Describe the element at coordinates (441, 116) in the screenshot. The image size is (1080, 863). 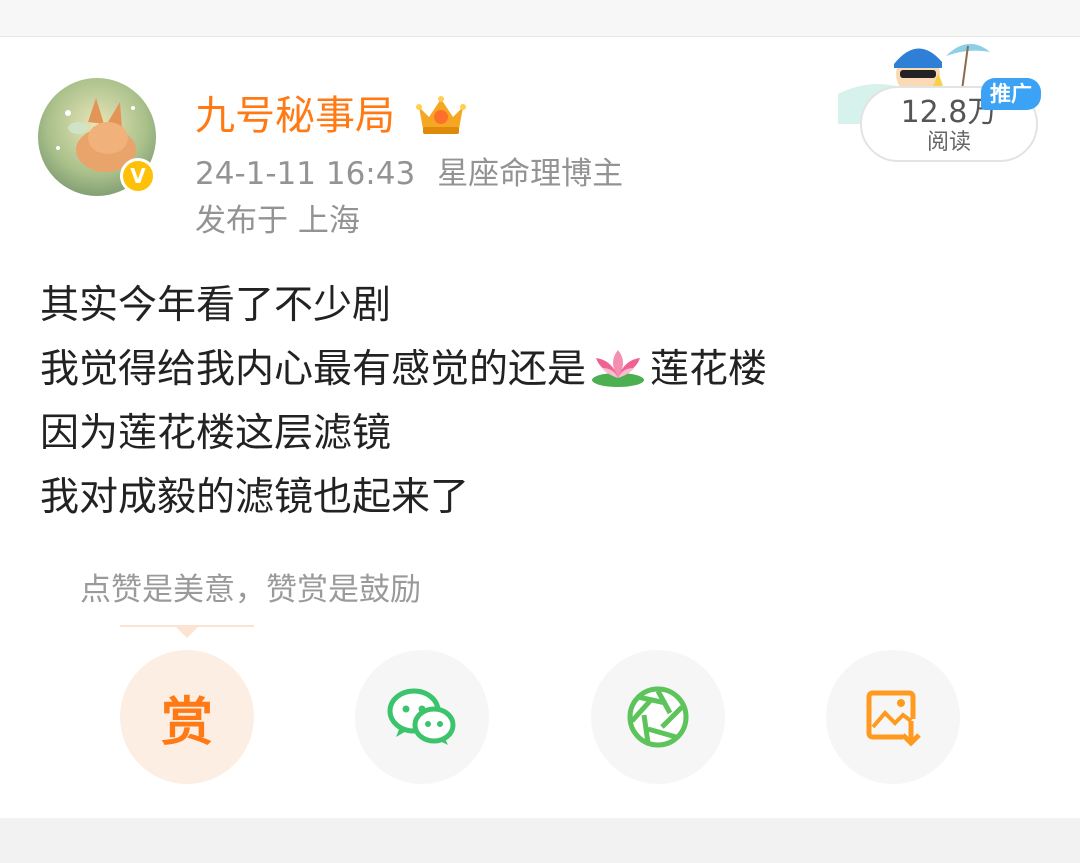
I see `crown-badge-icon` at that location.